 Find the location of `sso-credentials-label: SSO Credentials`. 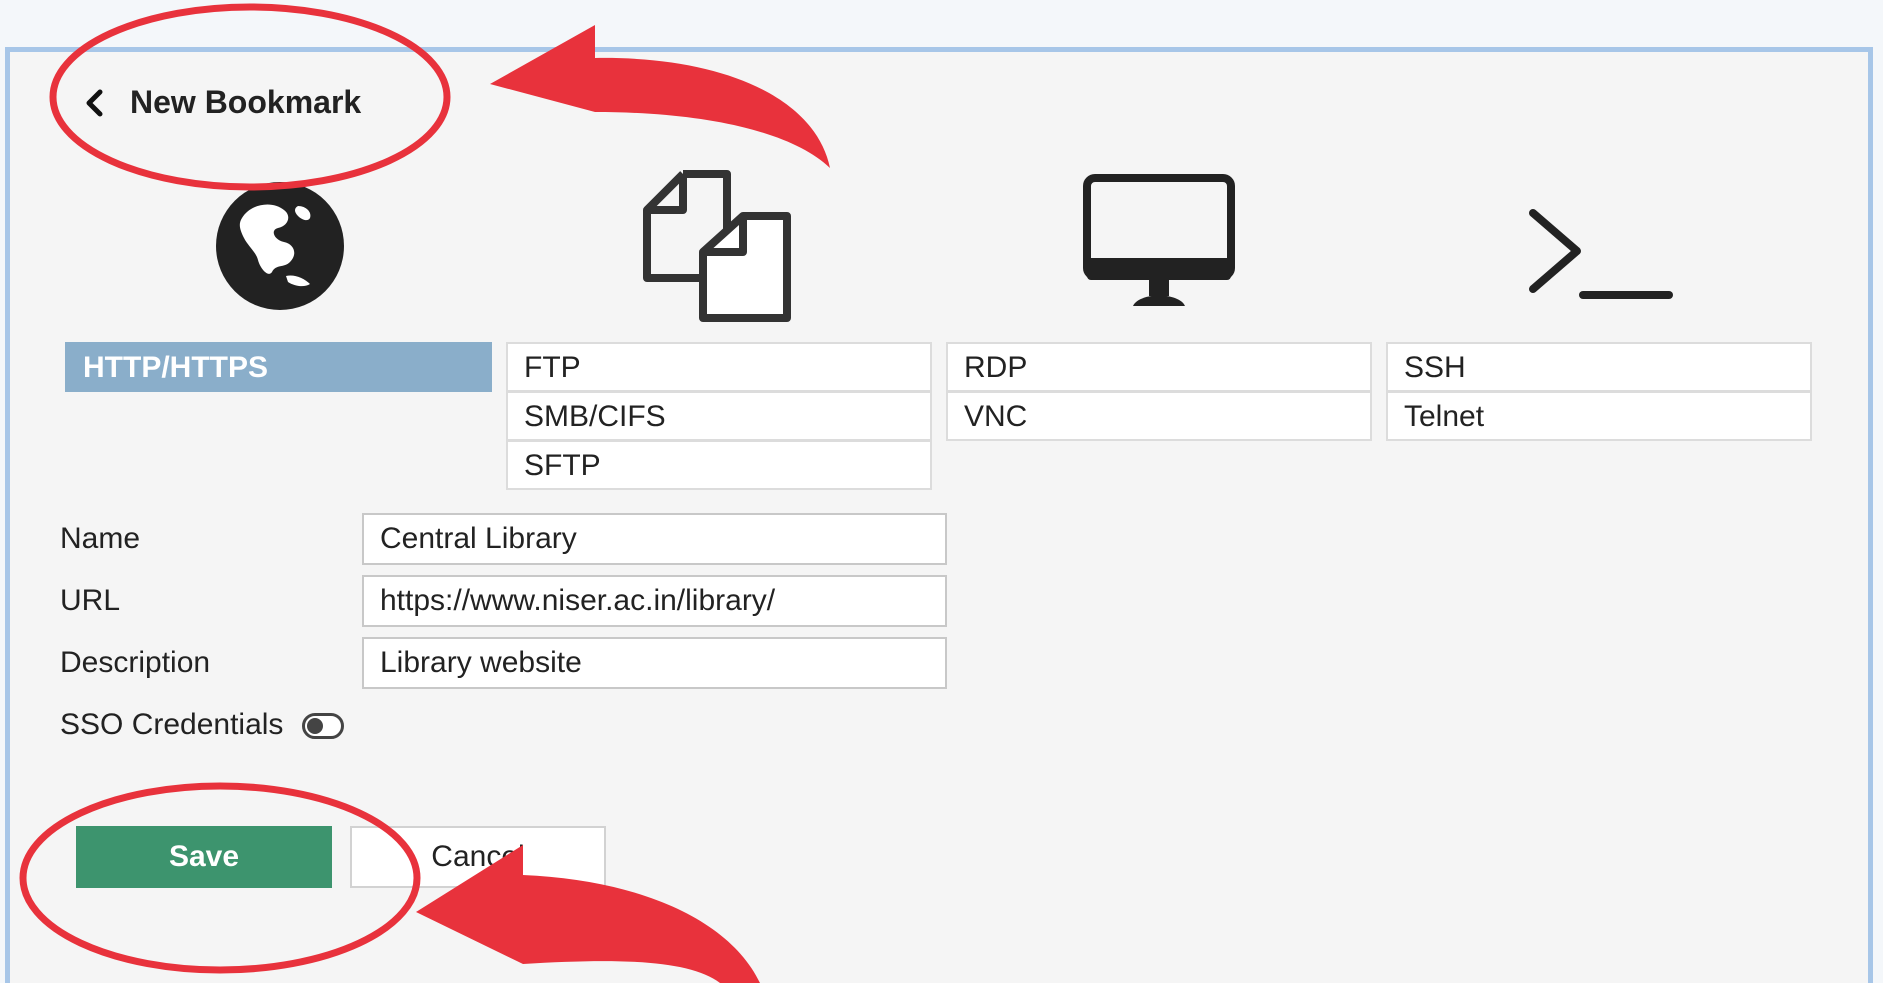

sso-credentials-label: SSO Credentials is located at coordinates (172, 724).